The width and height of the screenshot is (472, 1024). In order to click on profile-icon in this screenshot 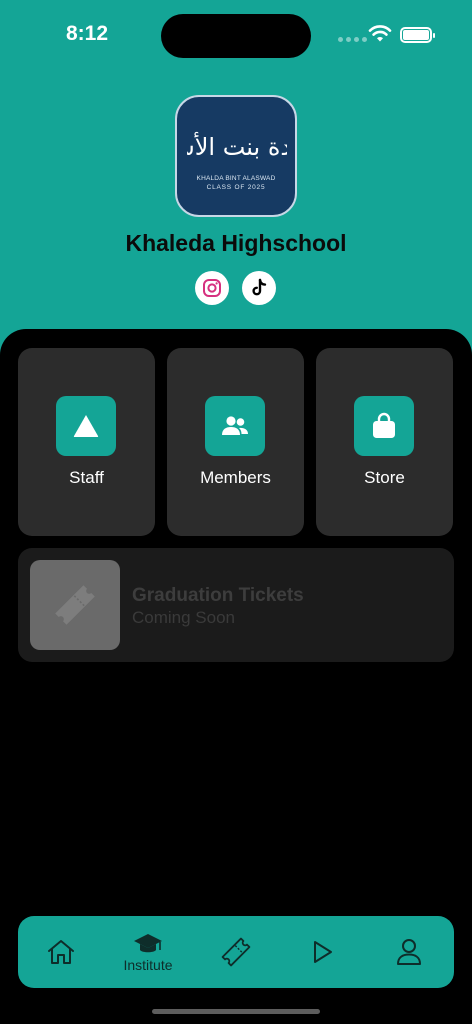, I will do `click(409, 952)`.